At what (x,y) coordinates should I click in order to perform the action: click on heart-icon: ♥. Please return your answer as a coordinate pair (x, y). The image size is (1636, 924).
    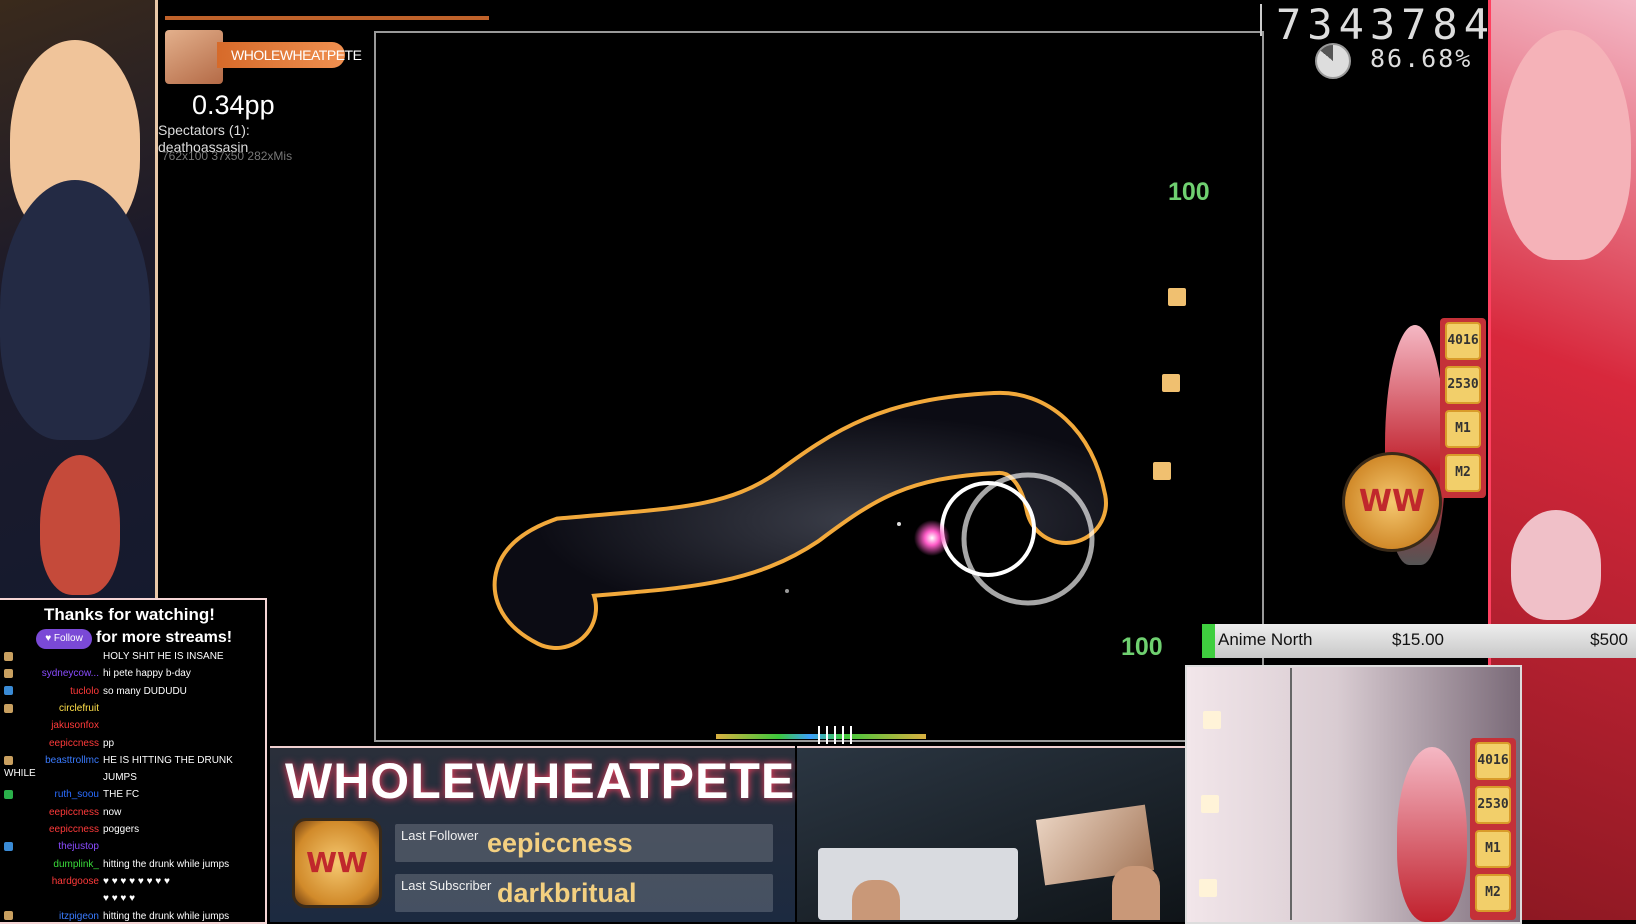
    Looking at the image, I should click on (48, 638).